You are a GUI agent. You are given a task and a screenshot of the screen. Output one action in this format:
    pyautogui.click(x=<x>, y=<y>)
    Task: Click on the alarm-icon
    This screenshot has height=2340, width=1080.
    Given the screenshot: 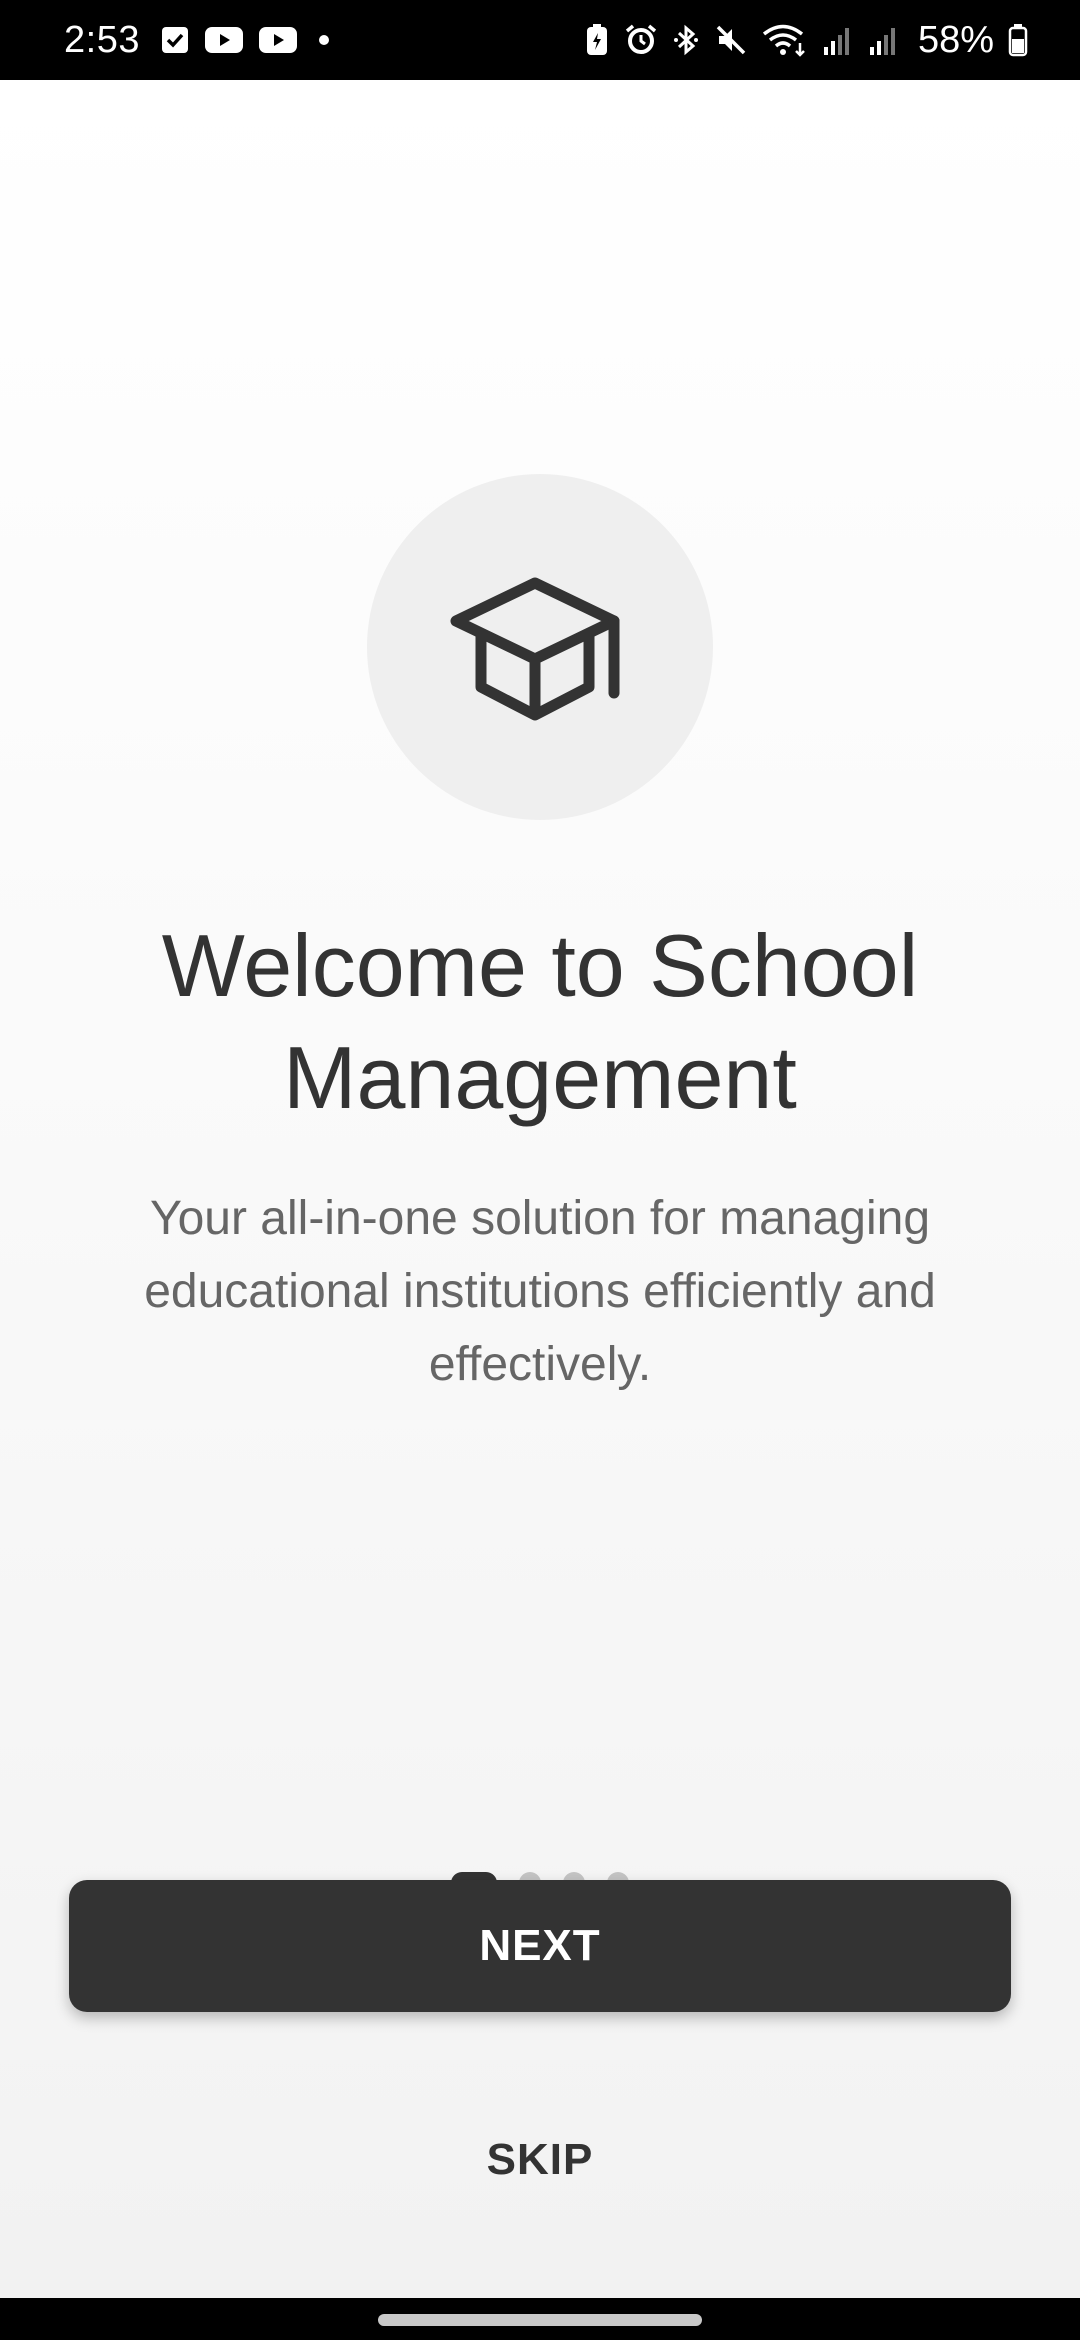 What is the action you would take?
    pyautogui.click(x=641, y=40)
    